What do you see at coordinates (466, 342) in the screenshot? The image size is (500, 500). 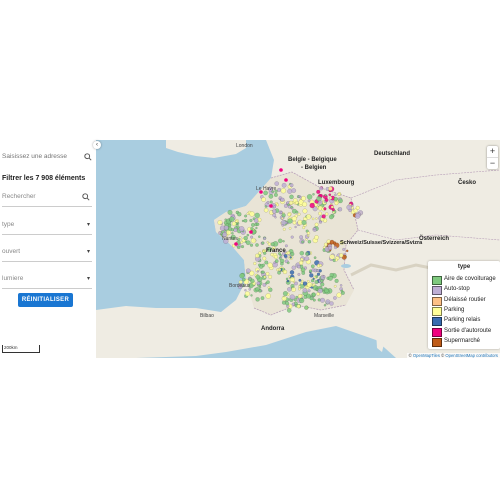 I see `legend-item: Supermarché` at bounding box center [466, 342].